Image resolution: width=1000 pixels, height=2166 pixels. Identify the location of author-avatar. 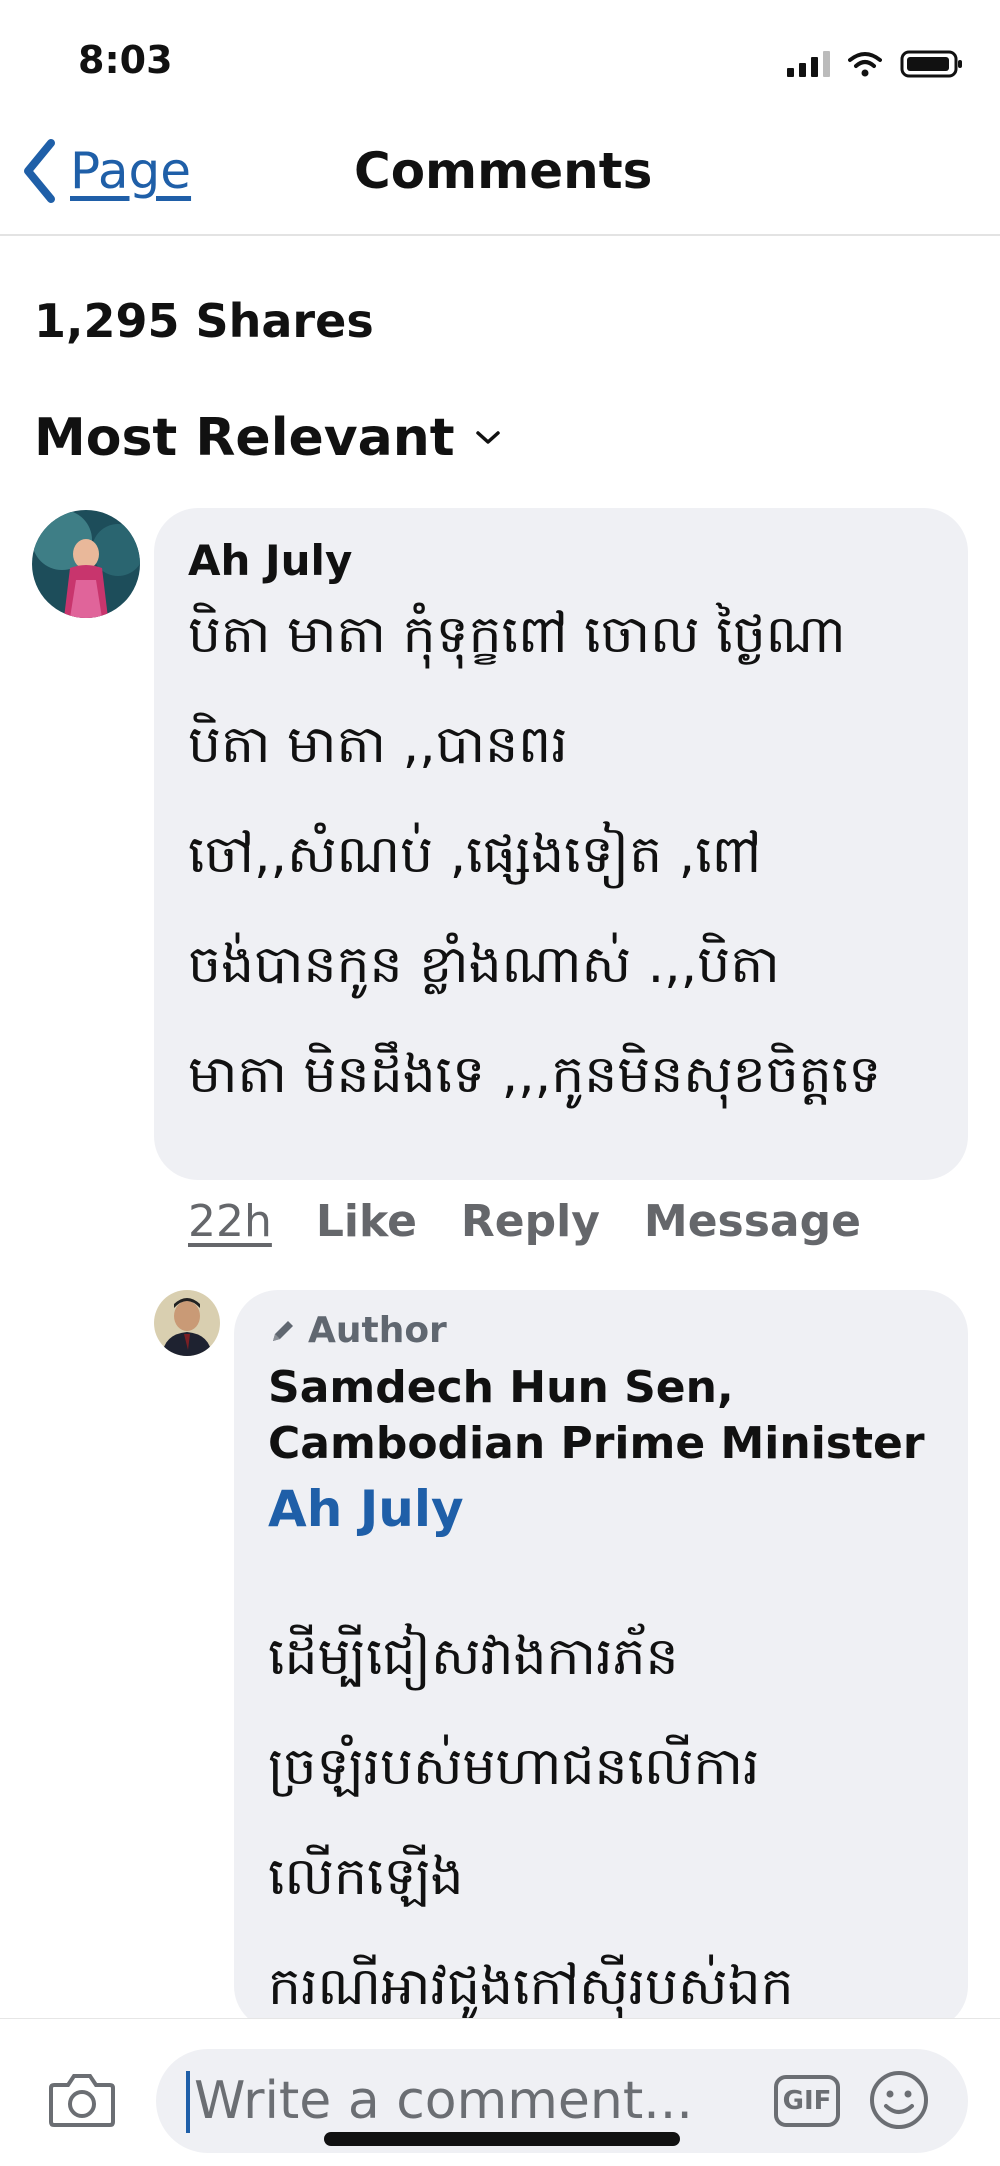
(187, 1323).